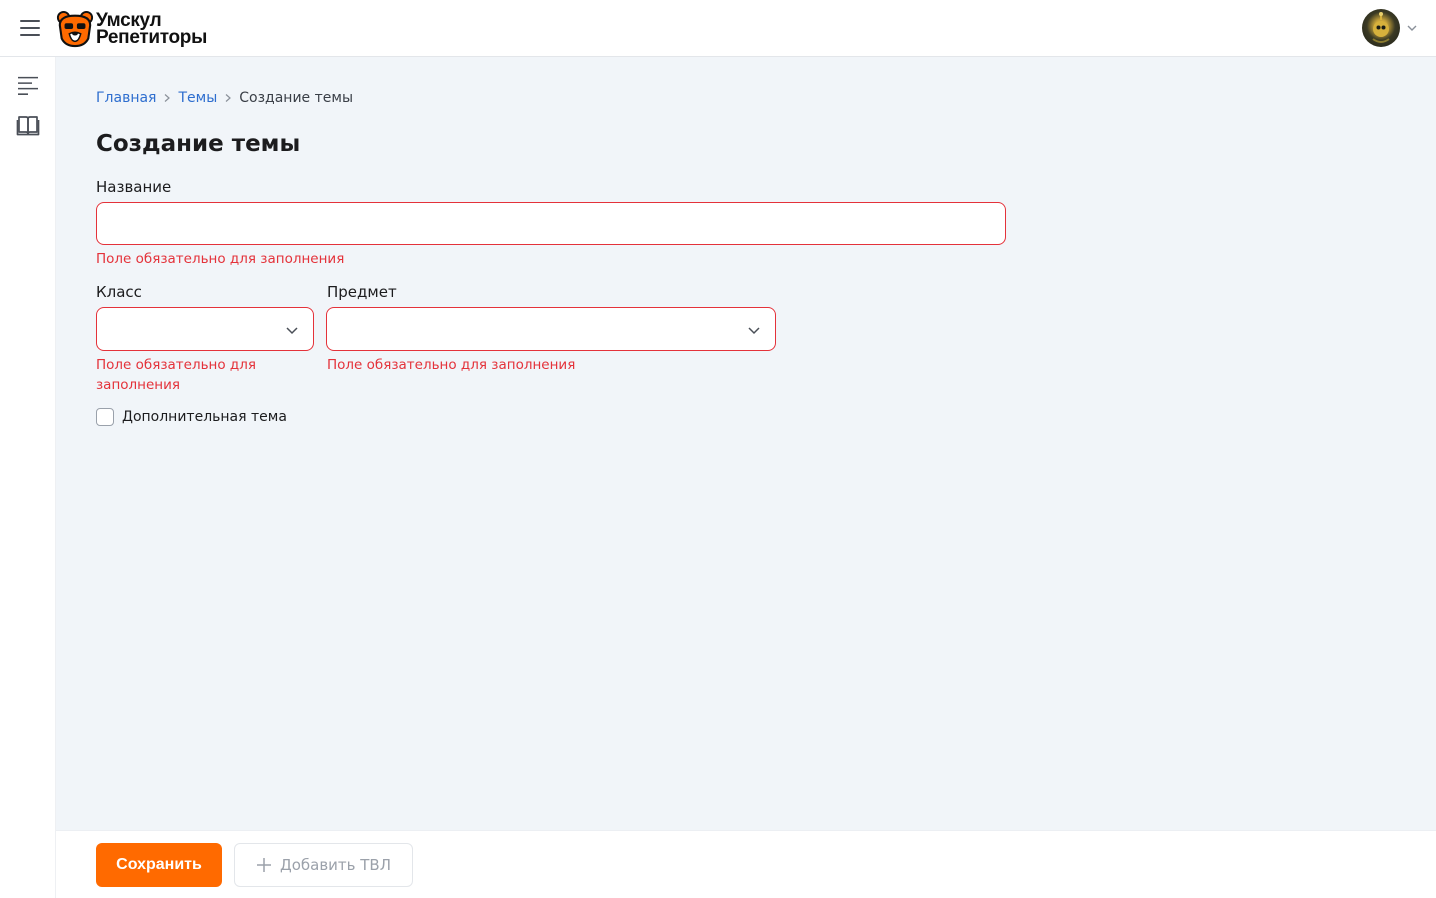 This screenshot has height=898, width=1436. Describe the element at coordinates (551, 223) in the screenshot. I see `name-input` at that location.